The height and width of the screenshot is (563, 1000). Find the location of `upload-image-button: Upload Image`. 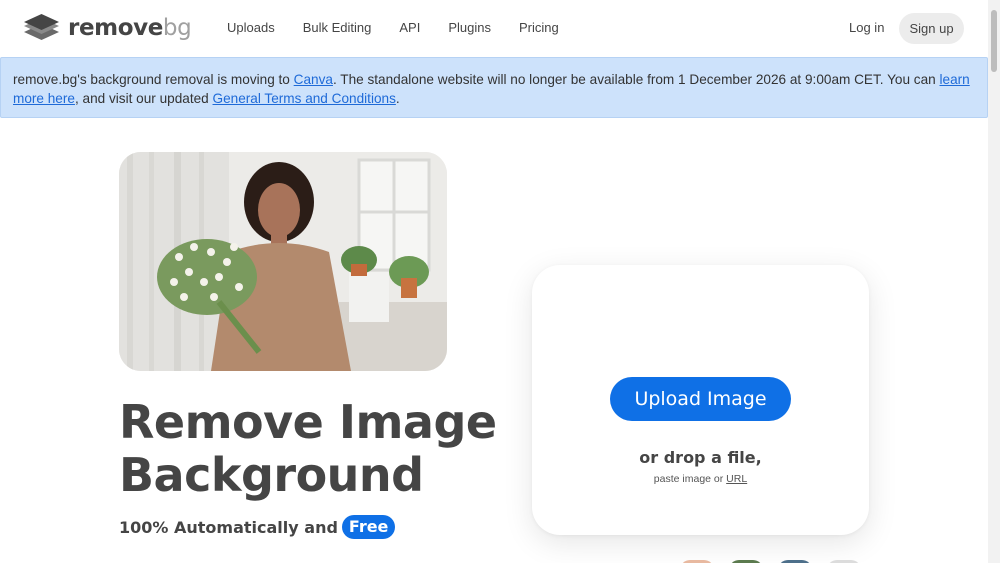

upload-image-button: Upload Image is located at coordinates (700, 399).